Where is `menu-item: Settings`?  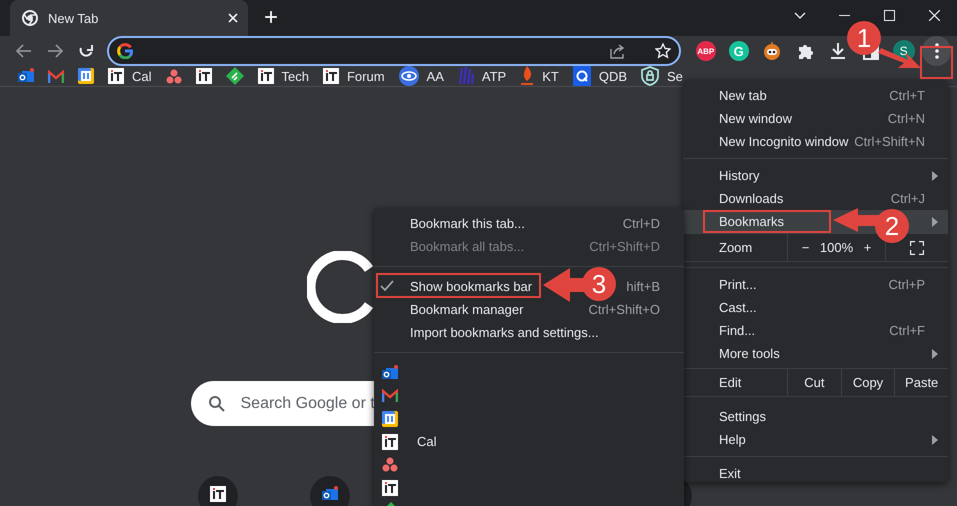
menu-item: Settings is located at coordinates (815, 416).